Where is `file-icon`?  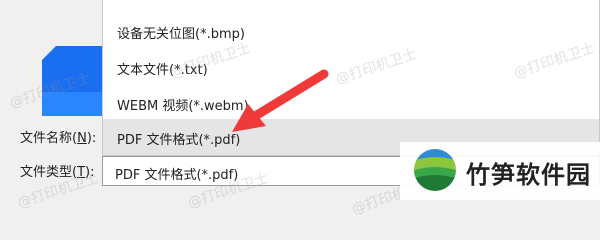
file-icon is located at coordinates (73, 81).